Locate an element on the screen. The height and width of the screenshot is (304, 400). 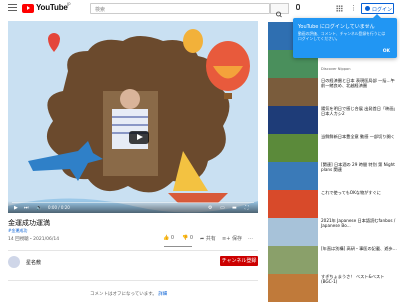
progress-bar is located at coordinates (133, 202).